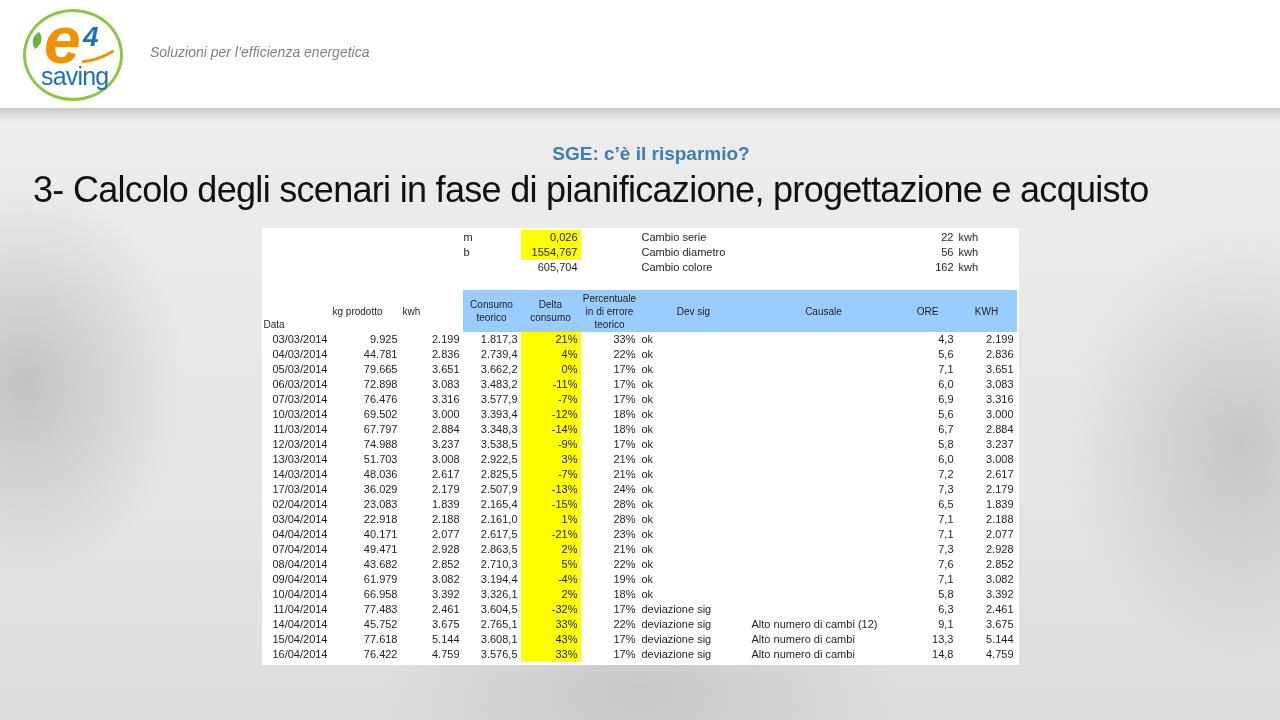 This screenshot has width=1280, height=720. Describe the element at coordinates (499, 339) in the screenshot. I see `table-cell-text: 1.817,3` at that location.